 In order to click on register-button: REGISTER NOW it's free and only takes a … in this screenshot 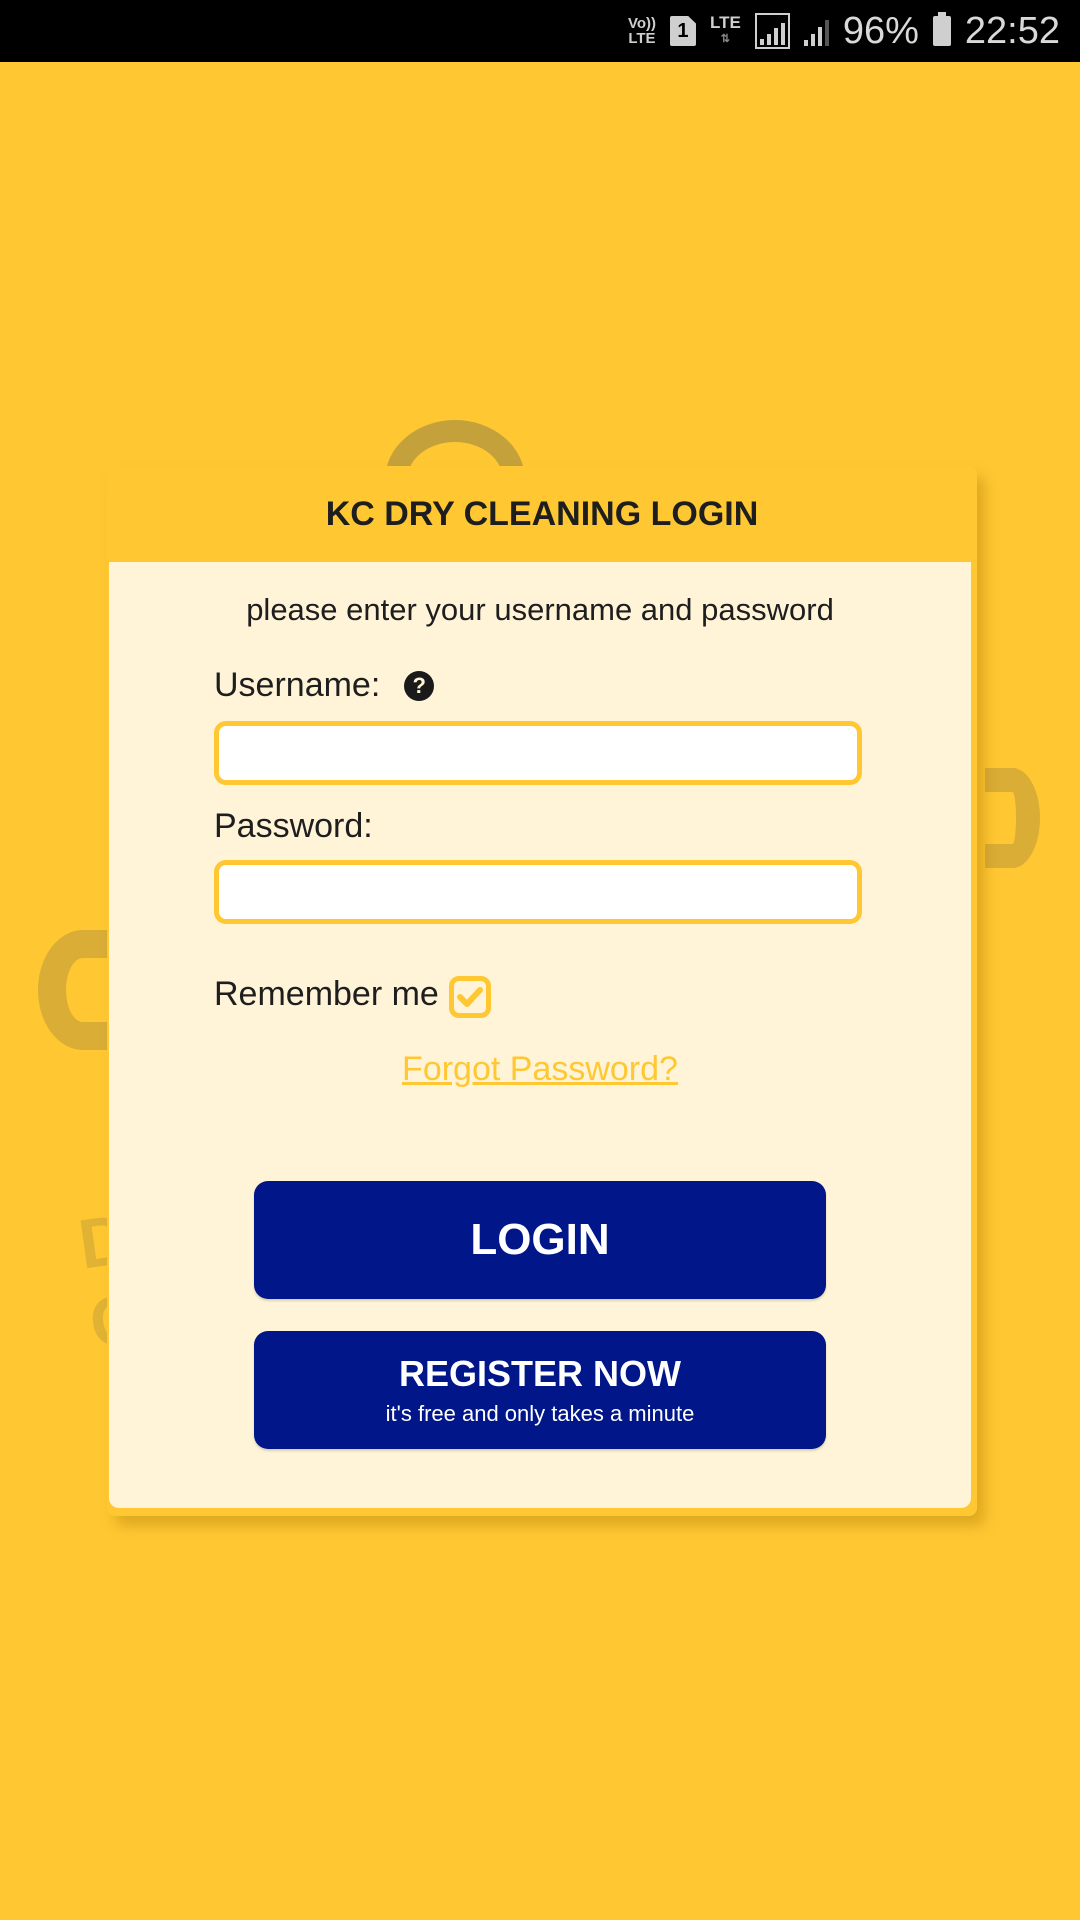, I will do `click(540, 1390)`.